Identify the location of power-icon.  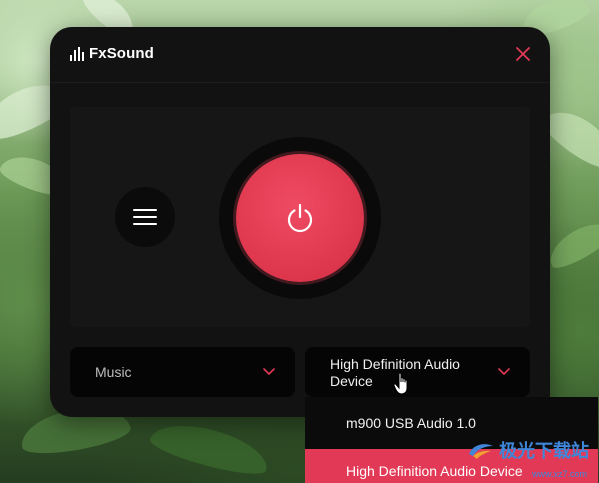
(300, 218).